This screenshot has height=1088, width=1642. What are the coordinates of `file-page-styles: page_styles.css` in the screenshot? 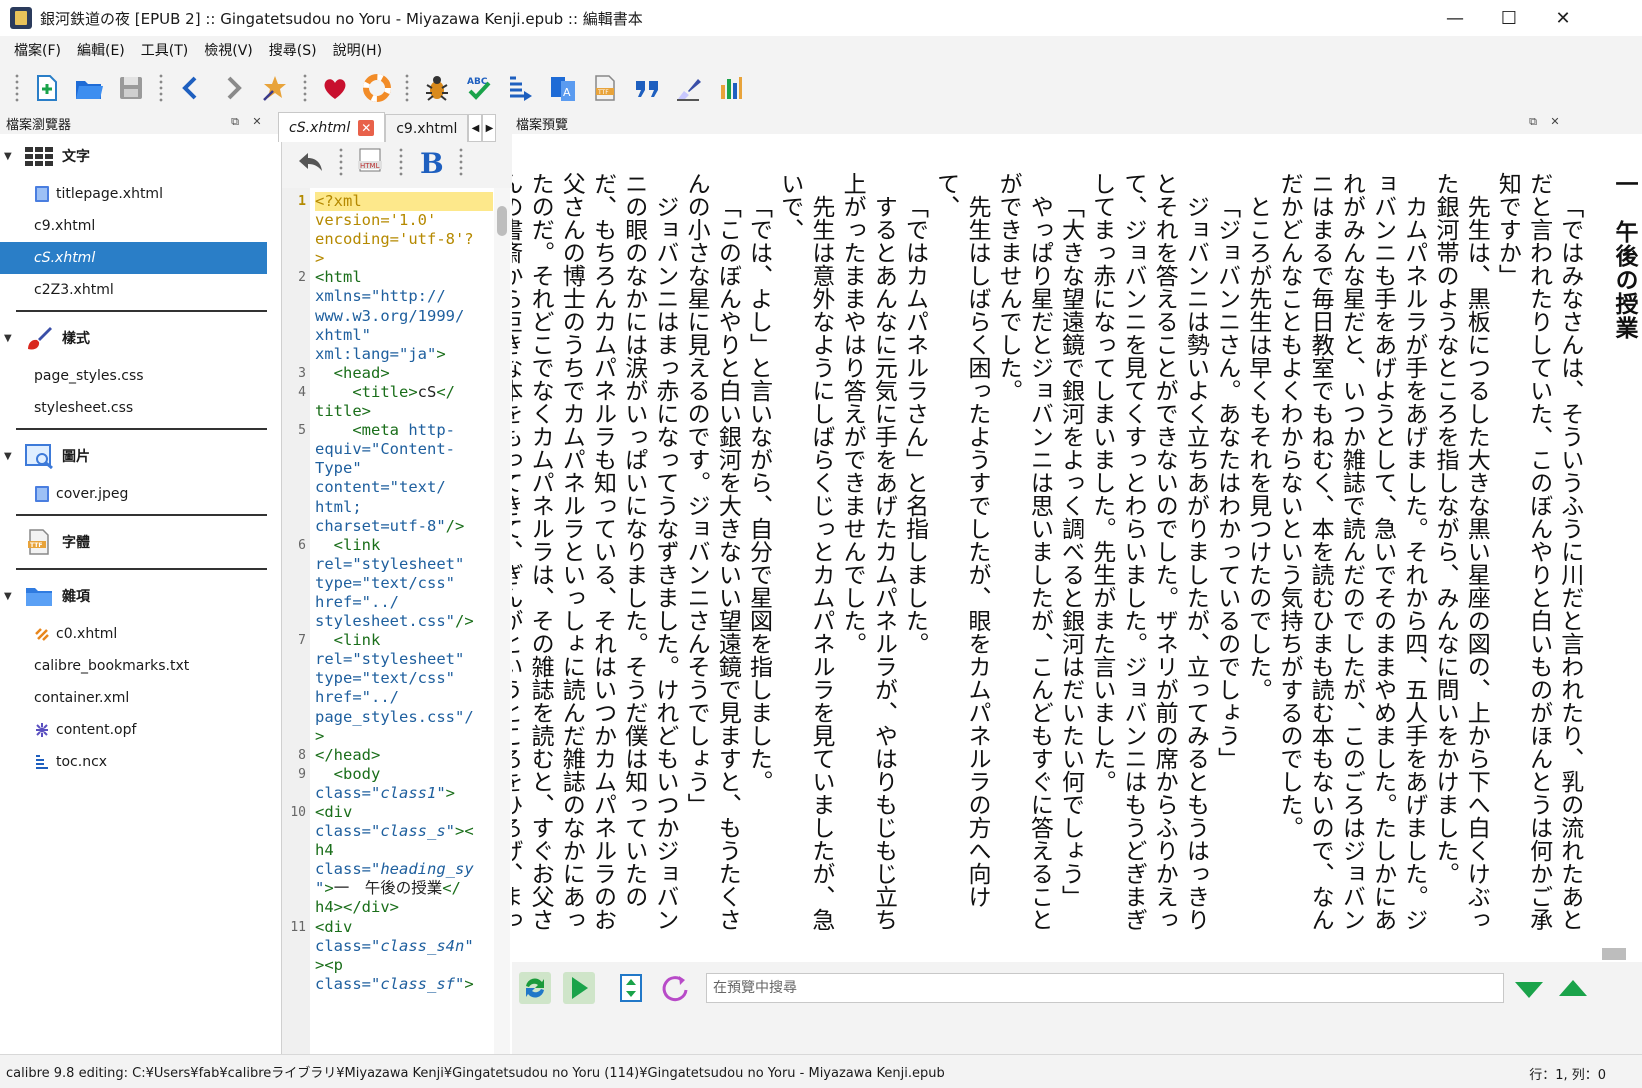 It's located at (140, 376).